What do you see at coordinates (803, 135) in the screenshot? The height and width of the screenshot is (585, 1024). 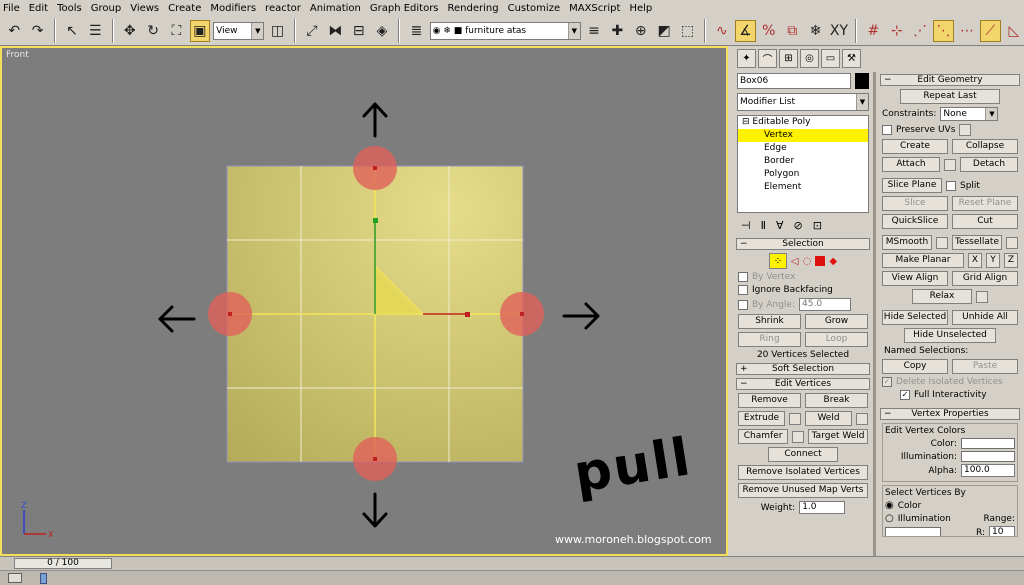 I see `stack-item-vertex: Vertex` at bounding box center [803, 135].